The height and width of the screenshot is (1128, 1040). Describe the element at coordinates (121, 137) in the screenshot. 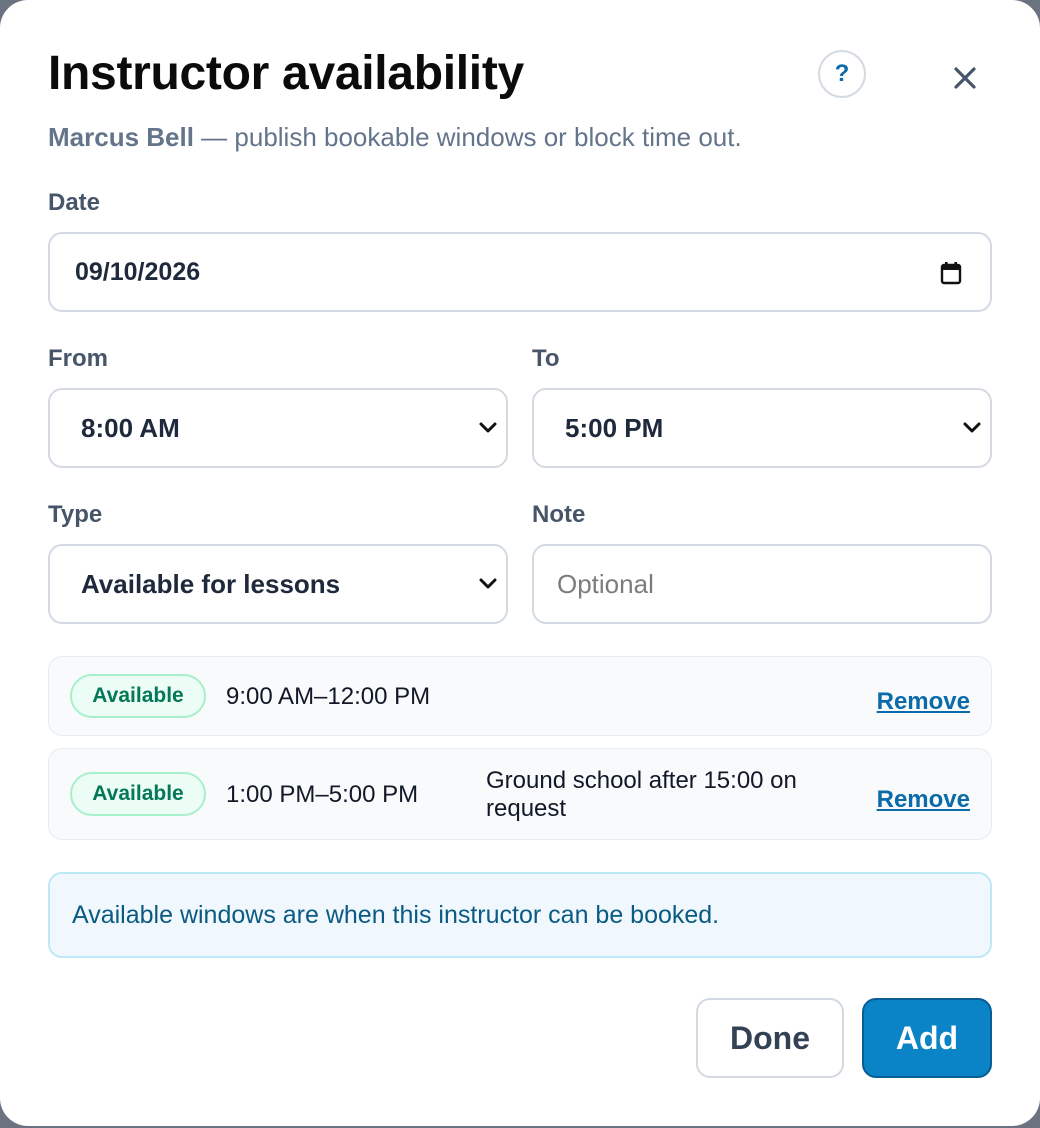

I see `instructor-name: Marcus Bell` at that location.